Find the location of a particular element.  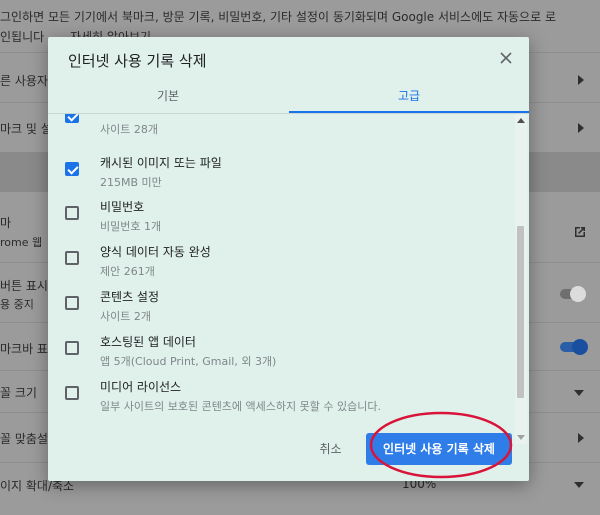

close-icon is located at coordinates (506, 58).